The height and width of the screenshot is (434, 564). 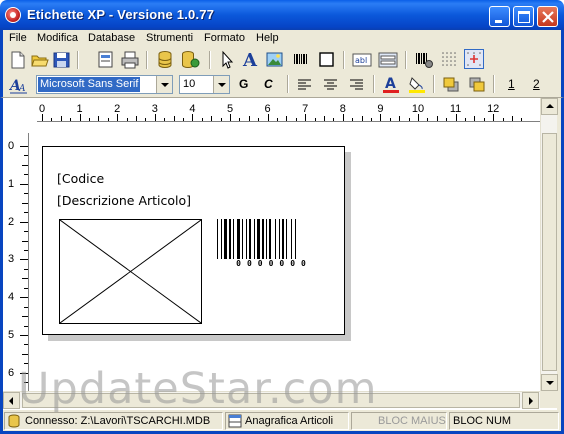 I want to click on horizontal-scrollbar, so click(x=271, y=400).